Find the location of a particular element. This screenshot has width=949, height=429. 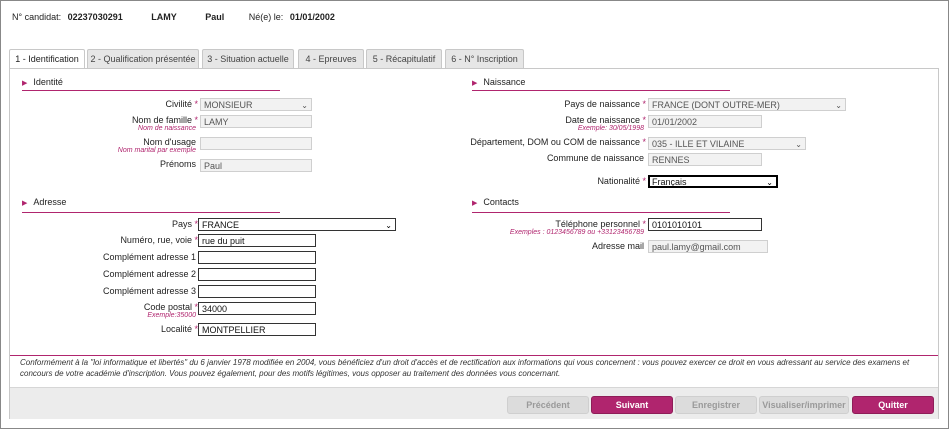

date-naissance-input: 01/01/2002 is located at coordinates (705, 121).